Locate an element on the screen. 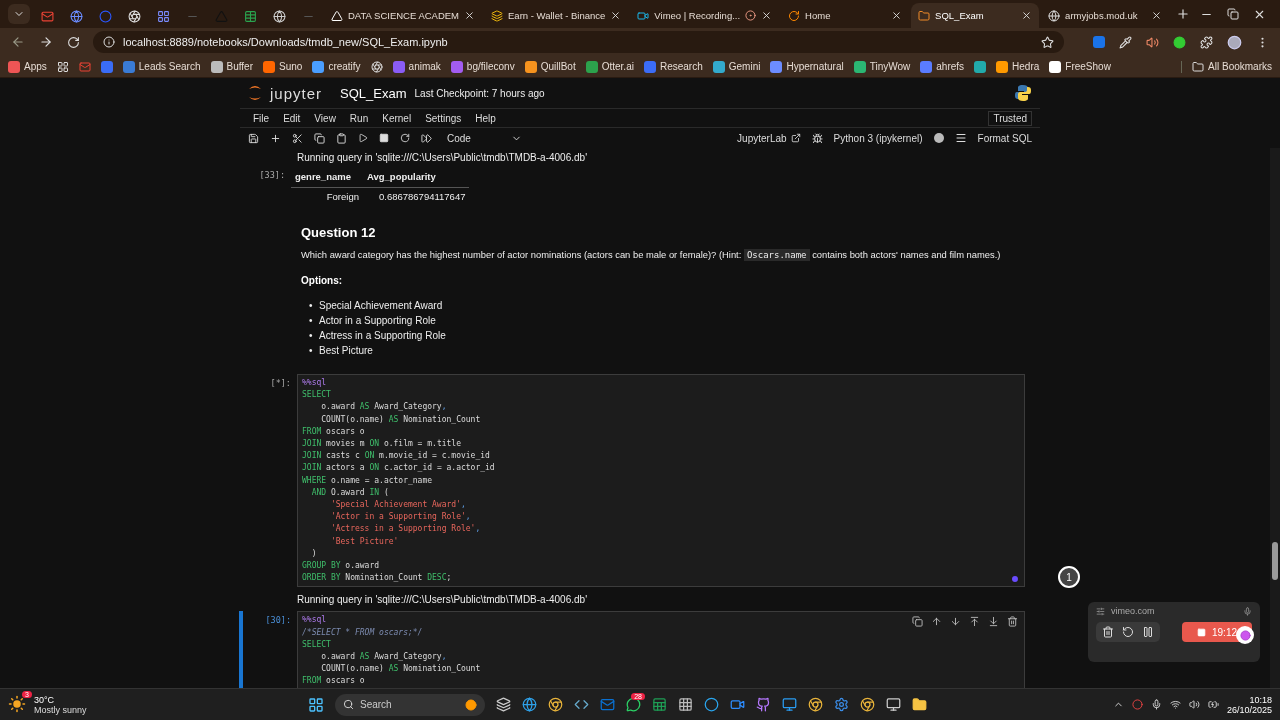 Image resolution: width=1280 pixels, height=720 pixels. menu-item: View is located at coordinates (325, 118).